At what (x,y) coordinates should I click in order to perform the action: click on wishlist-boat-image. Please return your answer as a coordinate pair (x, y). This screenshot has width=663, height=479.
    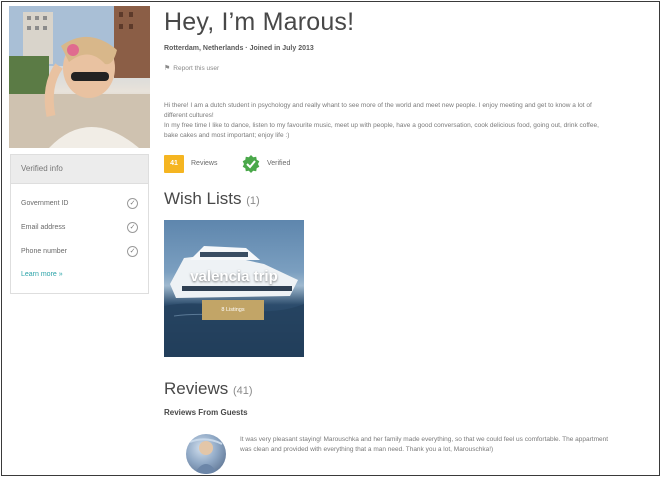
    Looking at the image, I should click on (234, 301).